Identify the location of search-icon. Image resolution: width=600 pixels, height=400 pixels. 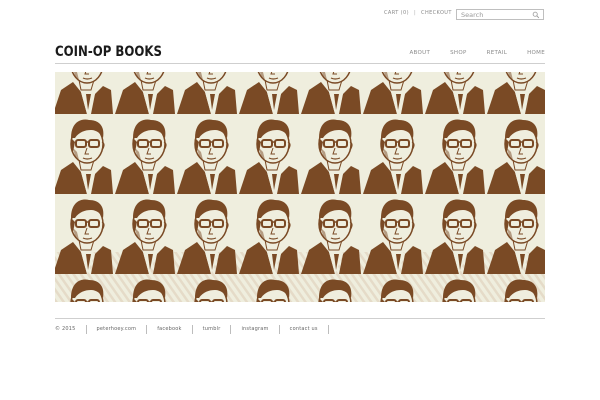
(536, 15).